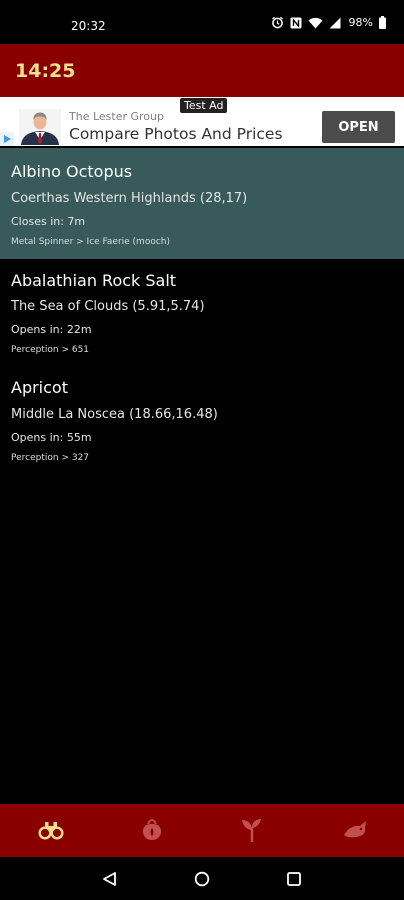 The width and height of the screenshot is (404, 900). What do you see at coordinates (294, 879) in the screenshot?
I see `recents-icon` at bounding box center [294, 879].